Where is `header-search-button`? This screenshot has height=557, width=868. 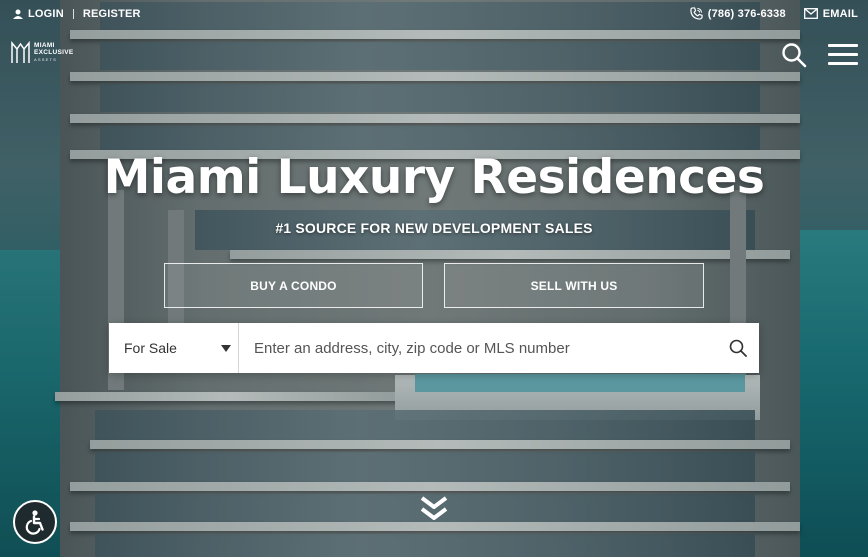
header-search-button is located at coordinates (794, 55).